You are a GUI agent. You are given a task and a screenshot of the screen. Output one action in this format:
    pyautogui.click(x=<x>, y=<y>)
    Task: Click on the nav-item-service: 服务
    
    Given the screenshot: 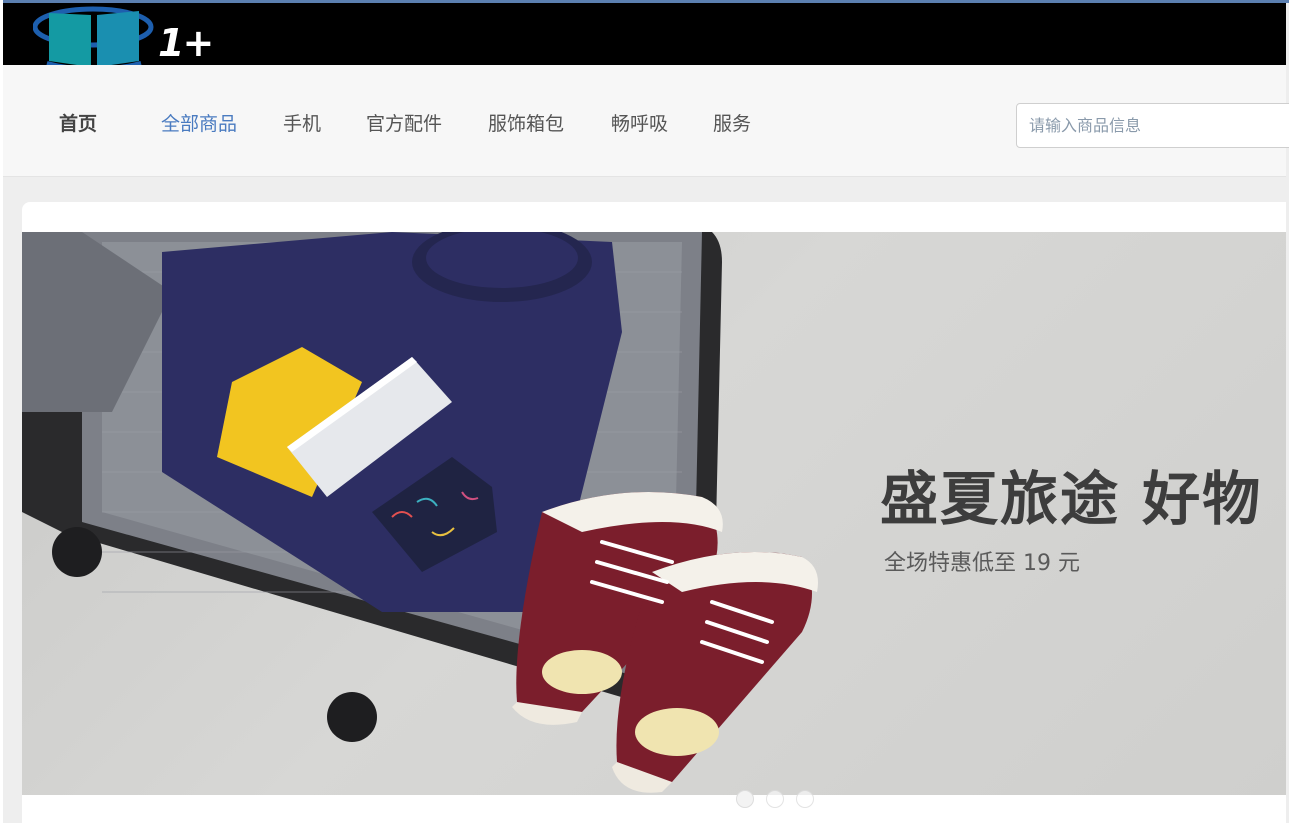 What is the action you would take?
    pyautogui.click(x=732, y=122)
    